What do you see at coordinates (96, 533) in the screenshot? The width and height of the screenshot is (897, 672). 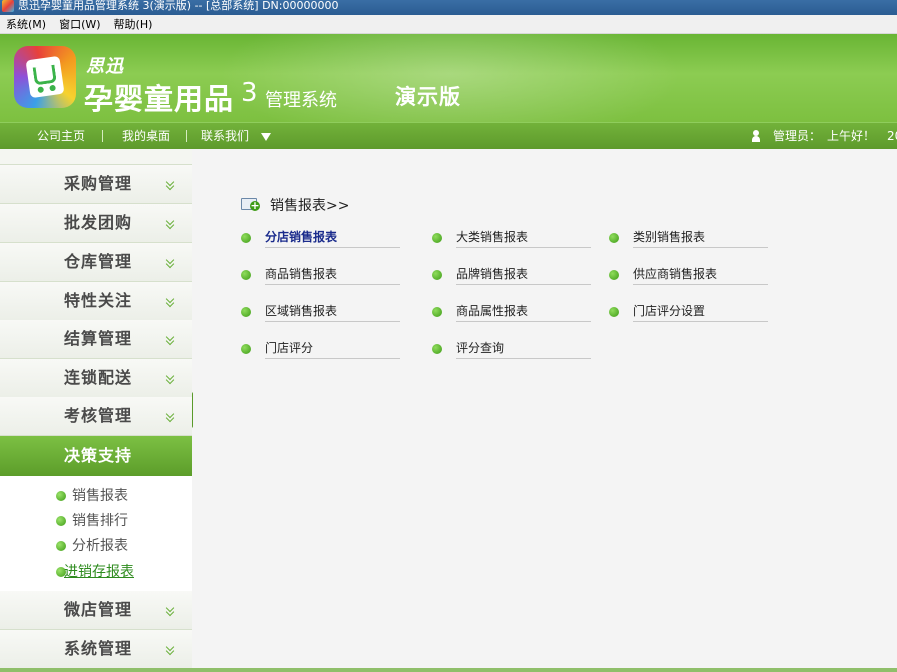 I see `sidebar-submenu: 销售报表 销售排行 分析报表 进销存报表` at bounding box center [96, 533].